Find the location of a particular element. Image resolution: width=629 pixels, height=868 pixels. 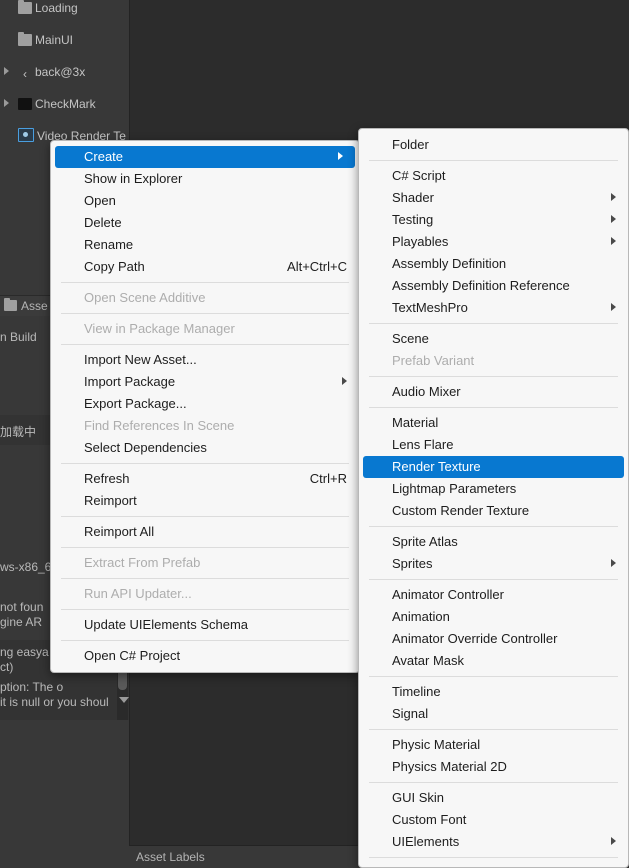

menu-item-uielements: UIElements is located at coordinates (493, 842).